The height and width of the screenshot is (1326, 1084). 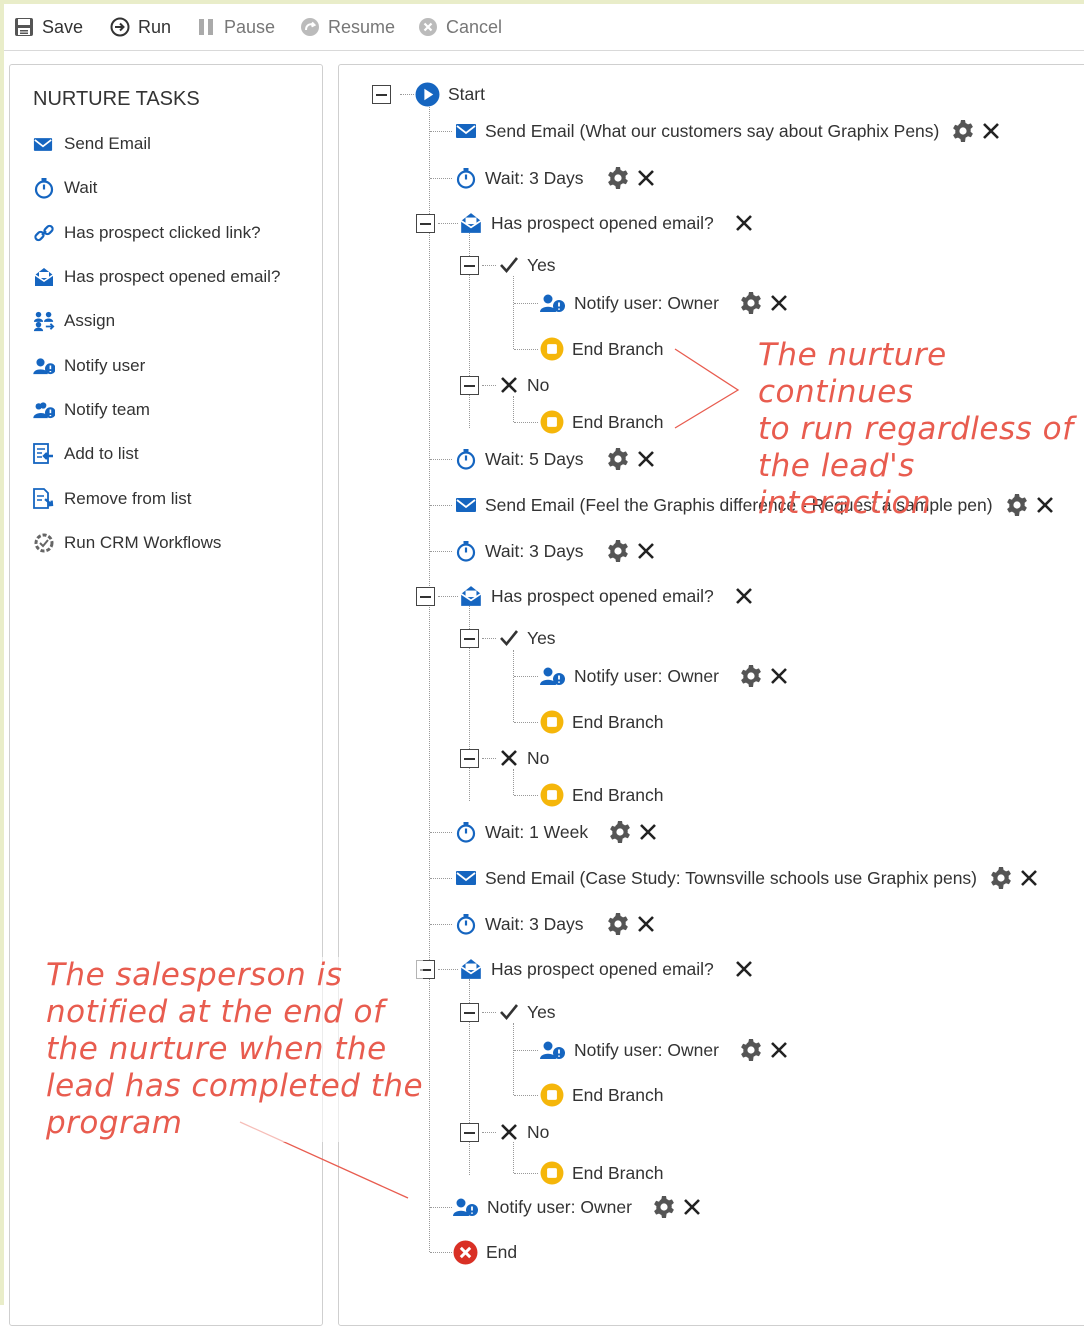 I want to click on annotation-line: the lead's interaction, so click(x=845, y=484).